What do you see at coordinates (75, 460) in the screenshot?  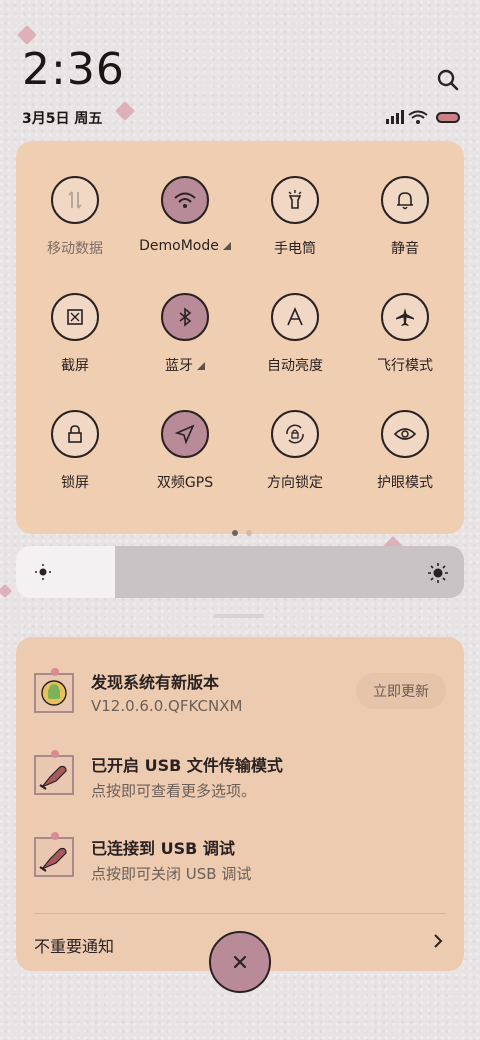 I see `tile-lock-screen: 锁屏` at bounding box center [75, 460].